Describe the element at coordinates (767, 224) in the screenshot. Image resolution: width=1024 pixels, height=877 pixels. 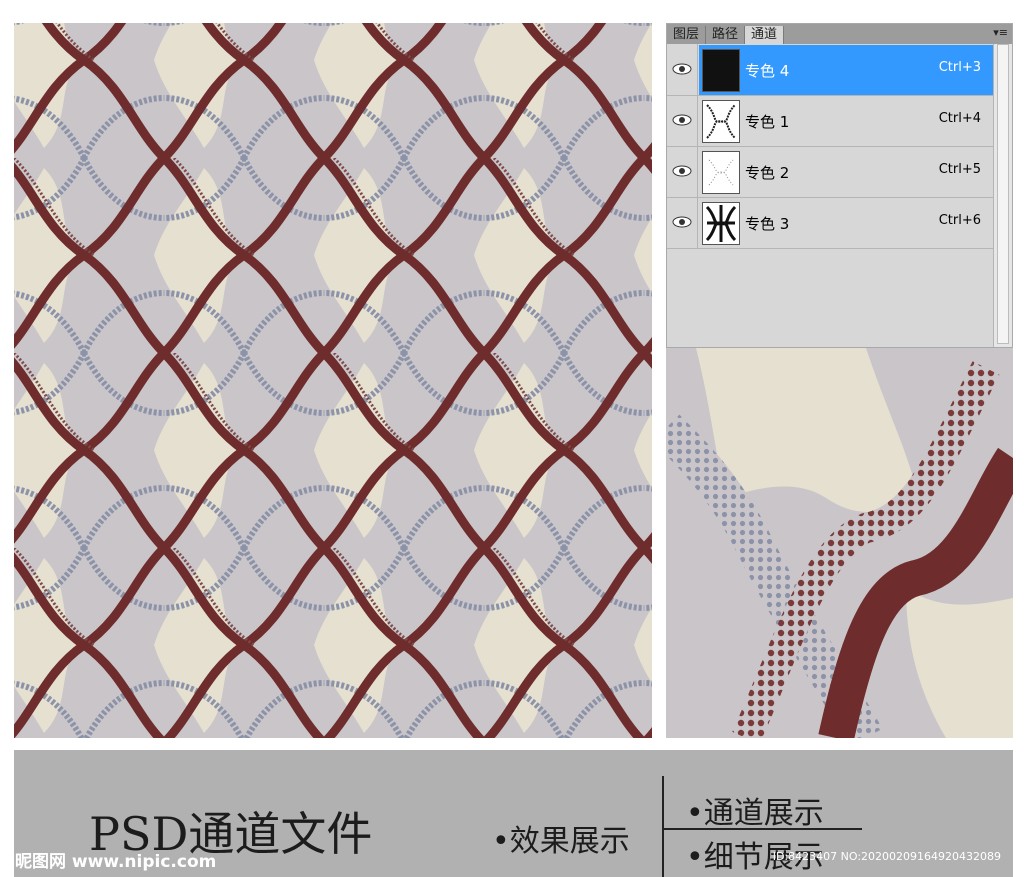
I see `channel-name: 专色 3` at that location.